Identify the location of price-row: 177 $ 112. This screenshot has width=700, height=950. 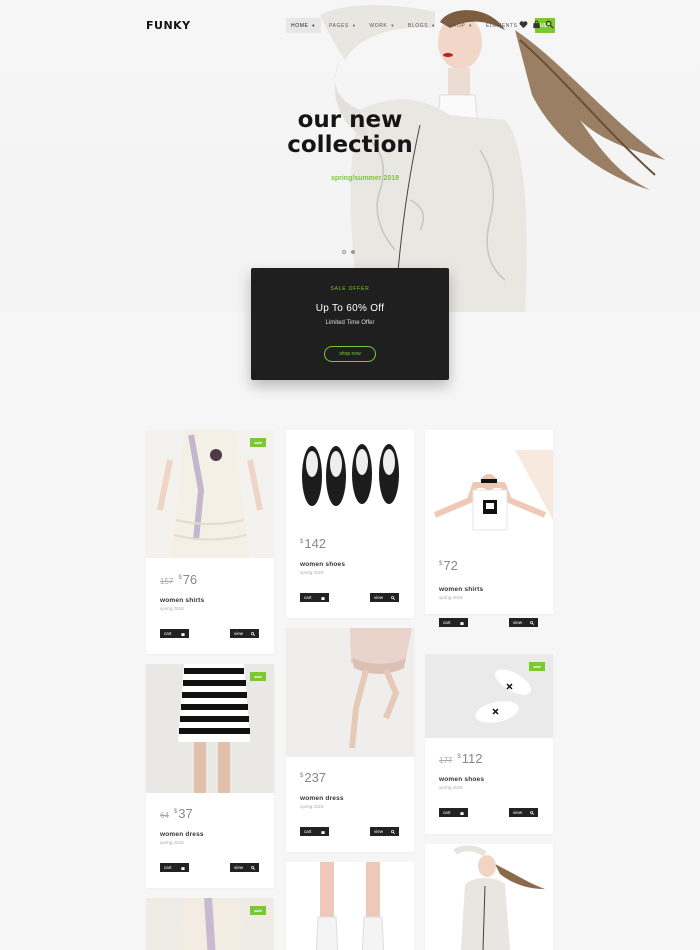
(460, 758).